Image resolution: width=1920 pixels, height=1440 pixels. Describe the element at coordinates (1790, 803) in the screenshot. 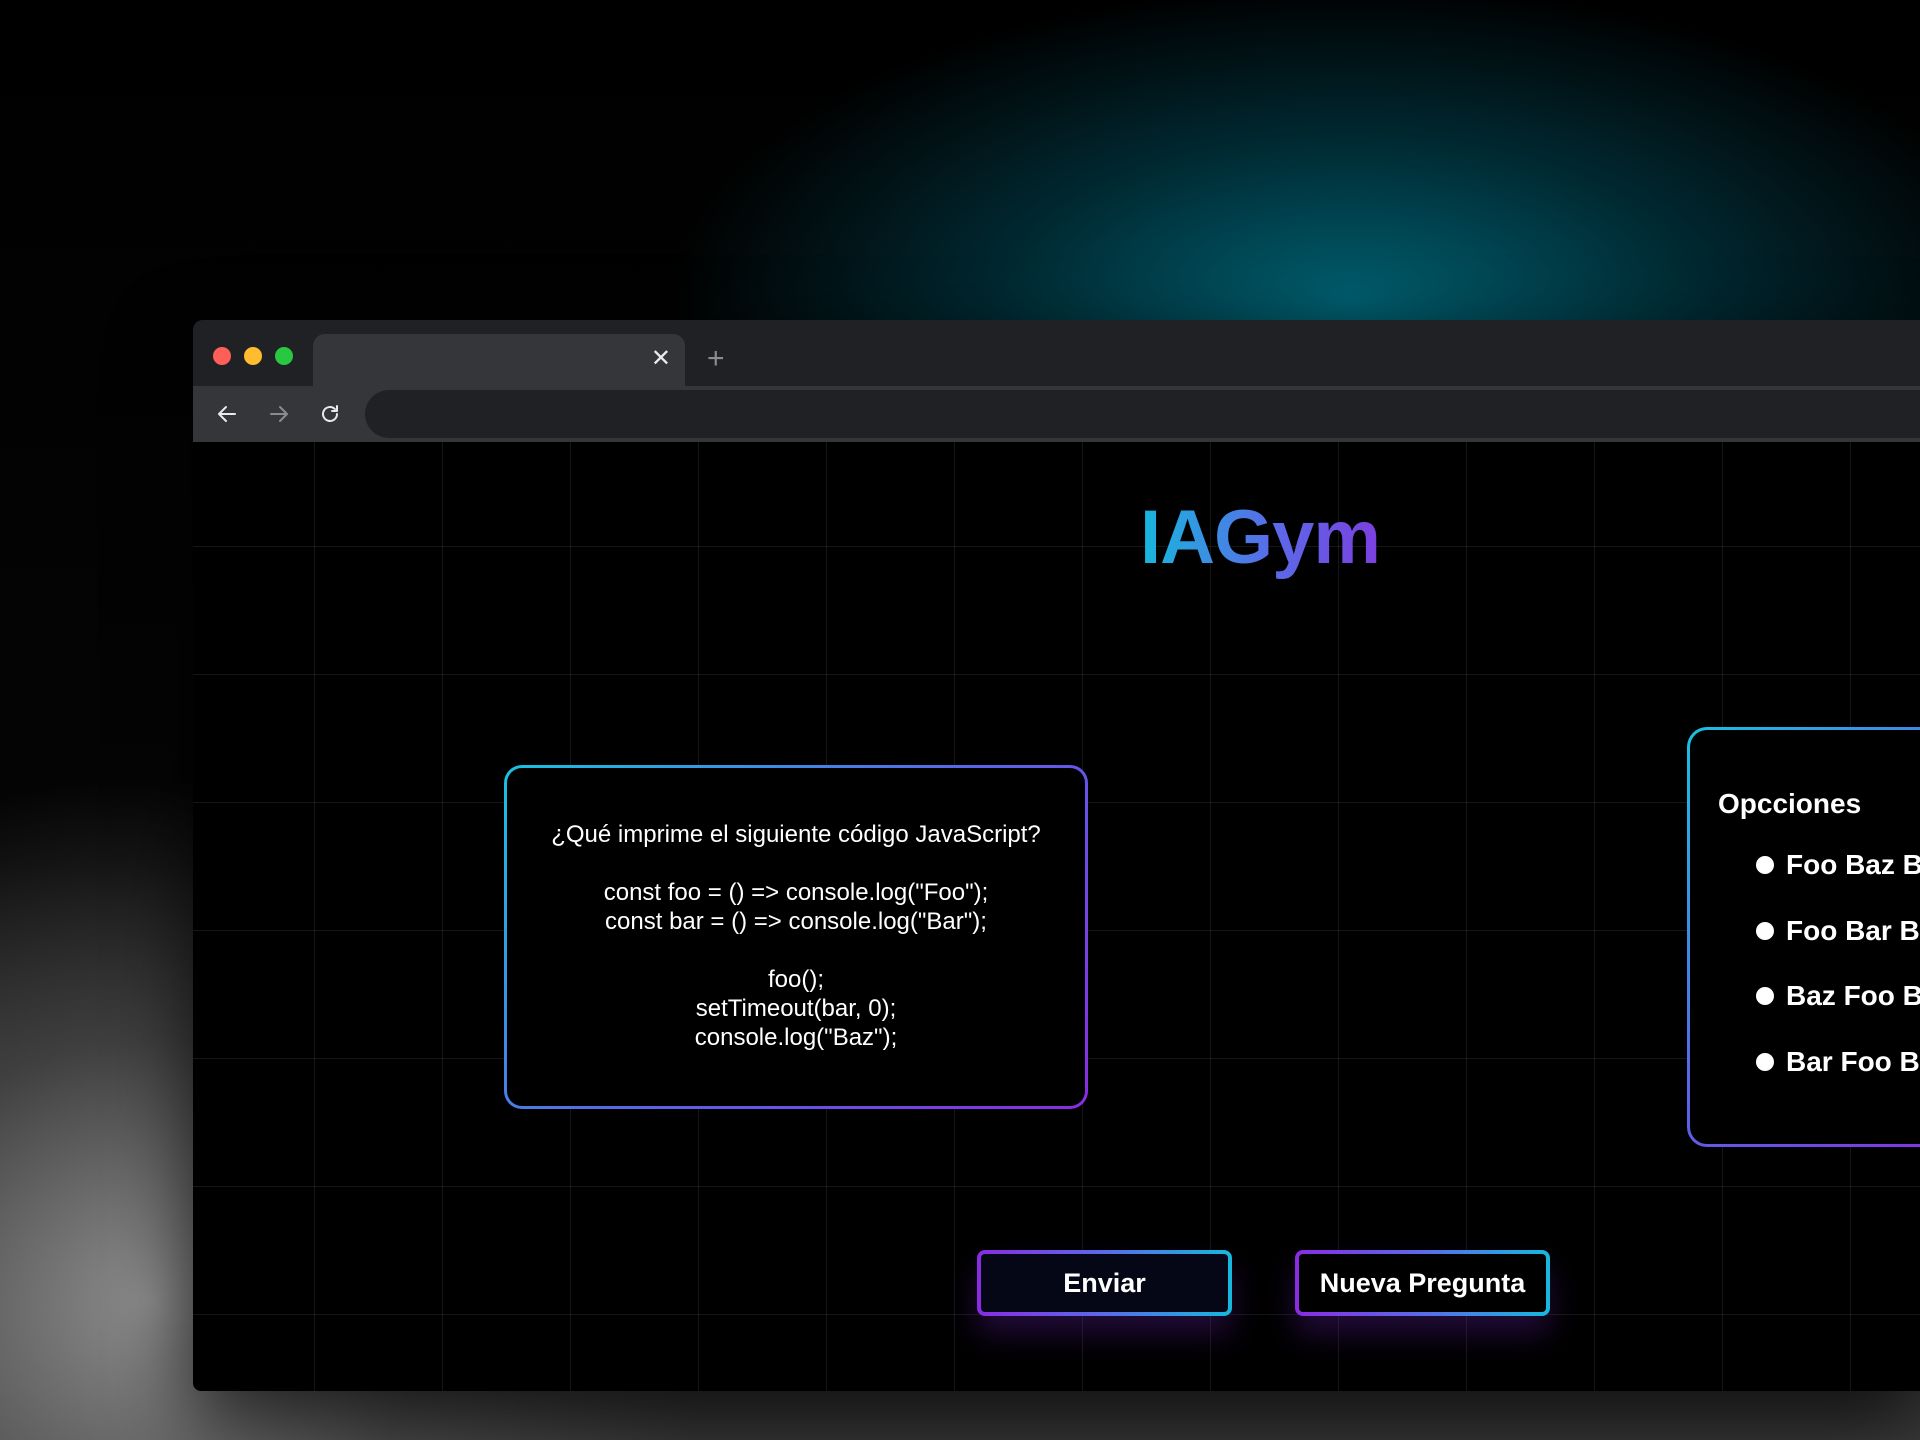

I see `options-title: Opcciones` at that location.